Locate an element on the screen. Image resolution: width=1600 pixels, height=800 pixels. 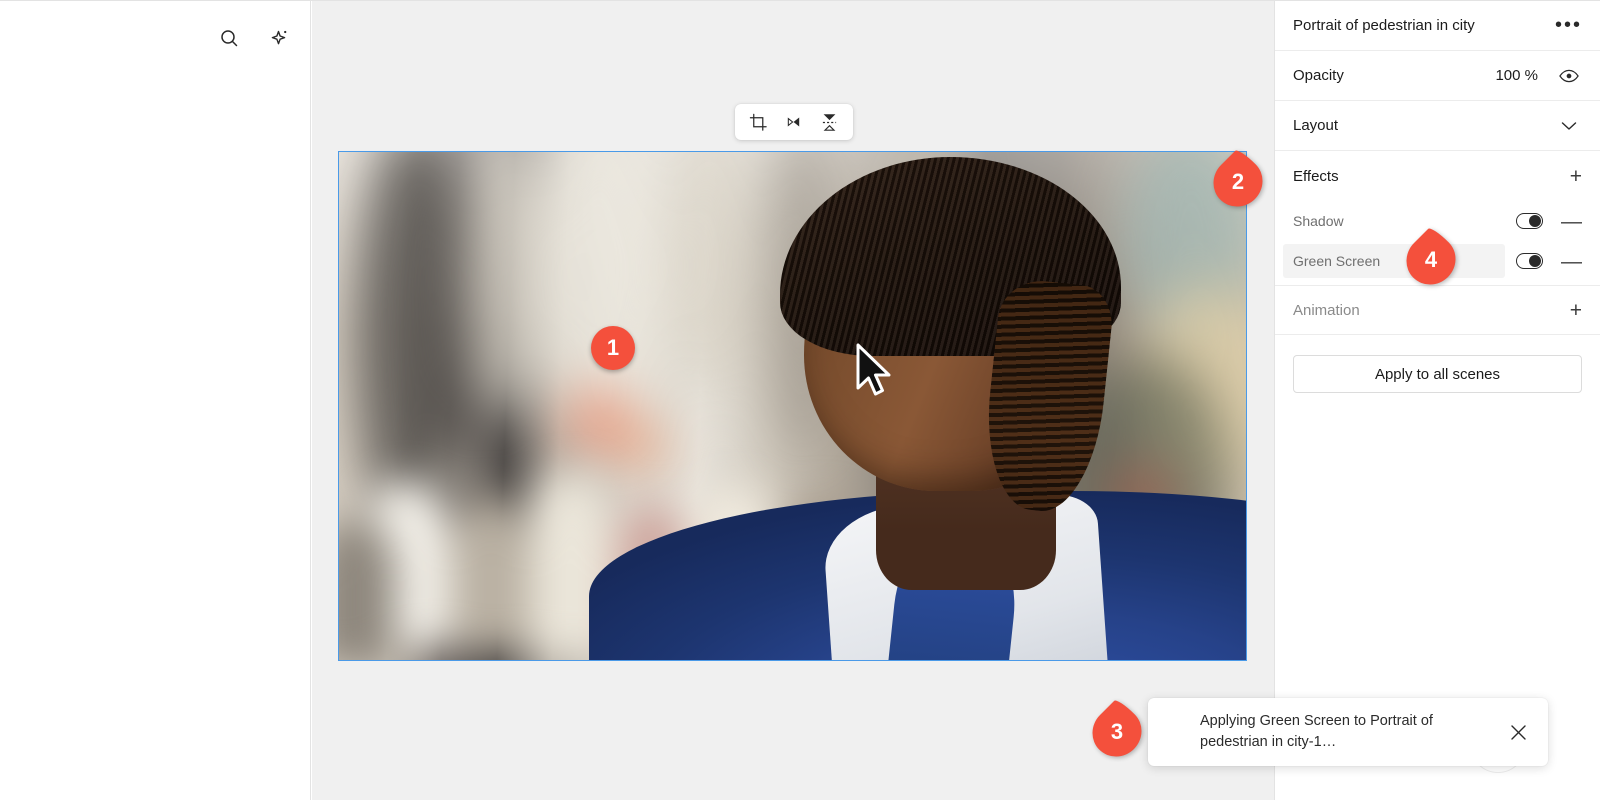
green-screen-toggle-knob is located at coordinates (1535, 261).